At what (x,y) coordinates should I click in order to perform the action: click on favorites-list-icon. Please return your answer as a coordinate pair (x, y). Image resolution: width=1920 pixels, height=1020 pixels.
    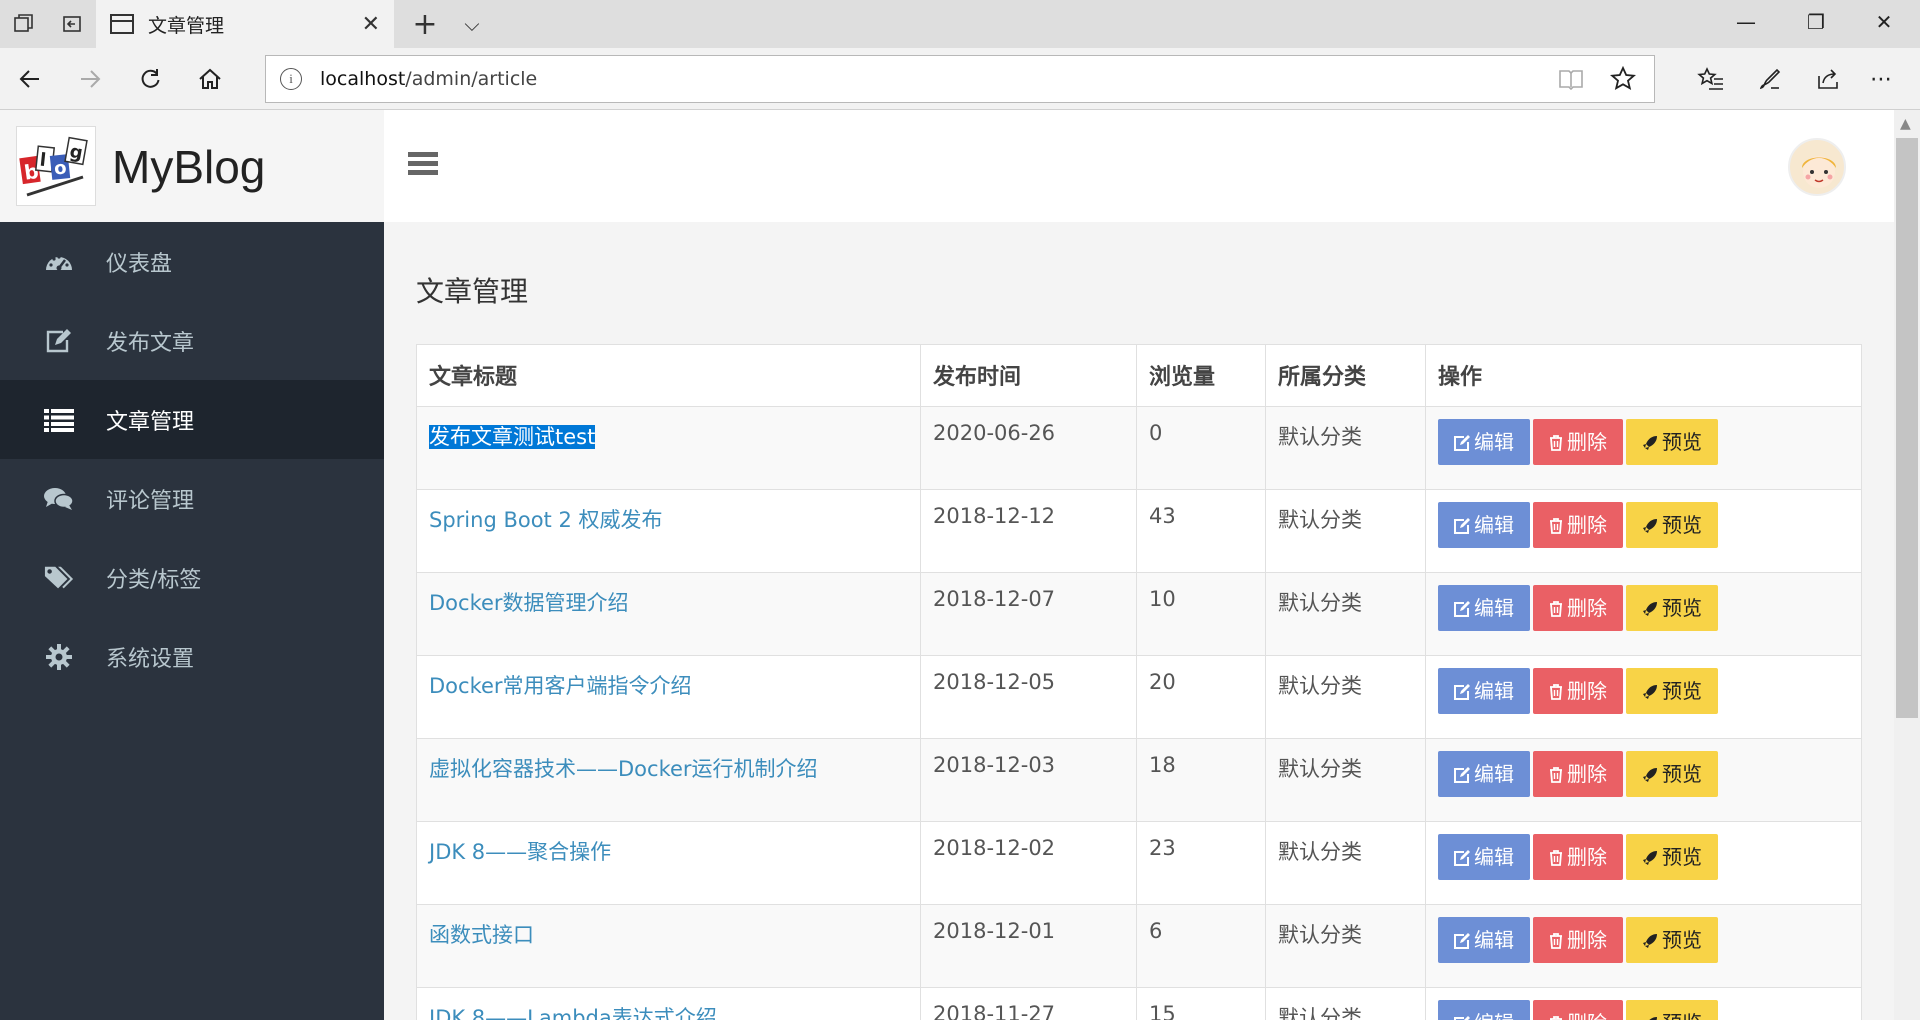
    Looking at the image, I should click on (1711, 79).